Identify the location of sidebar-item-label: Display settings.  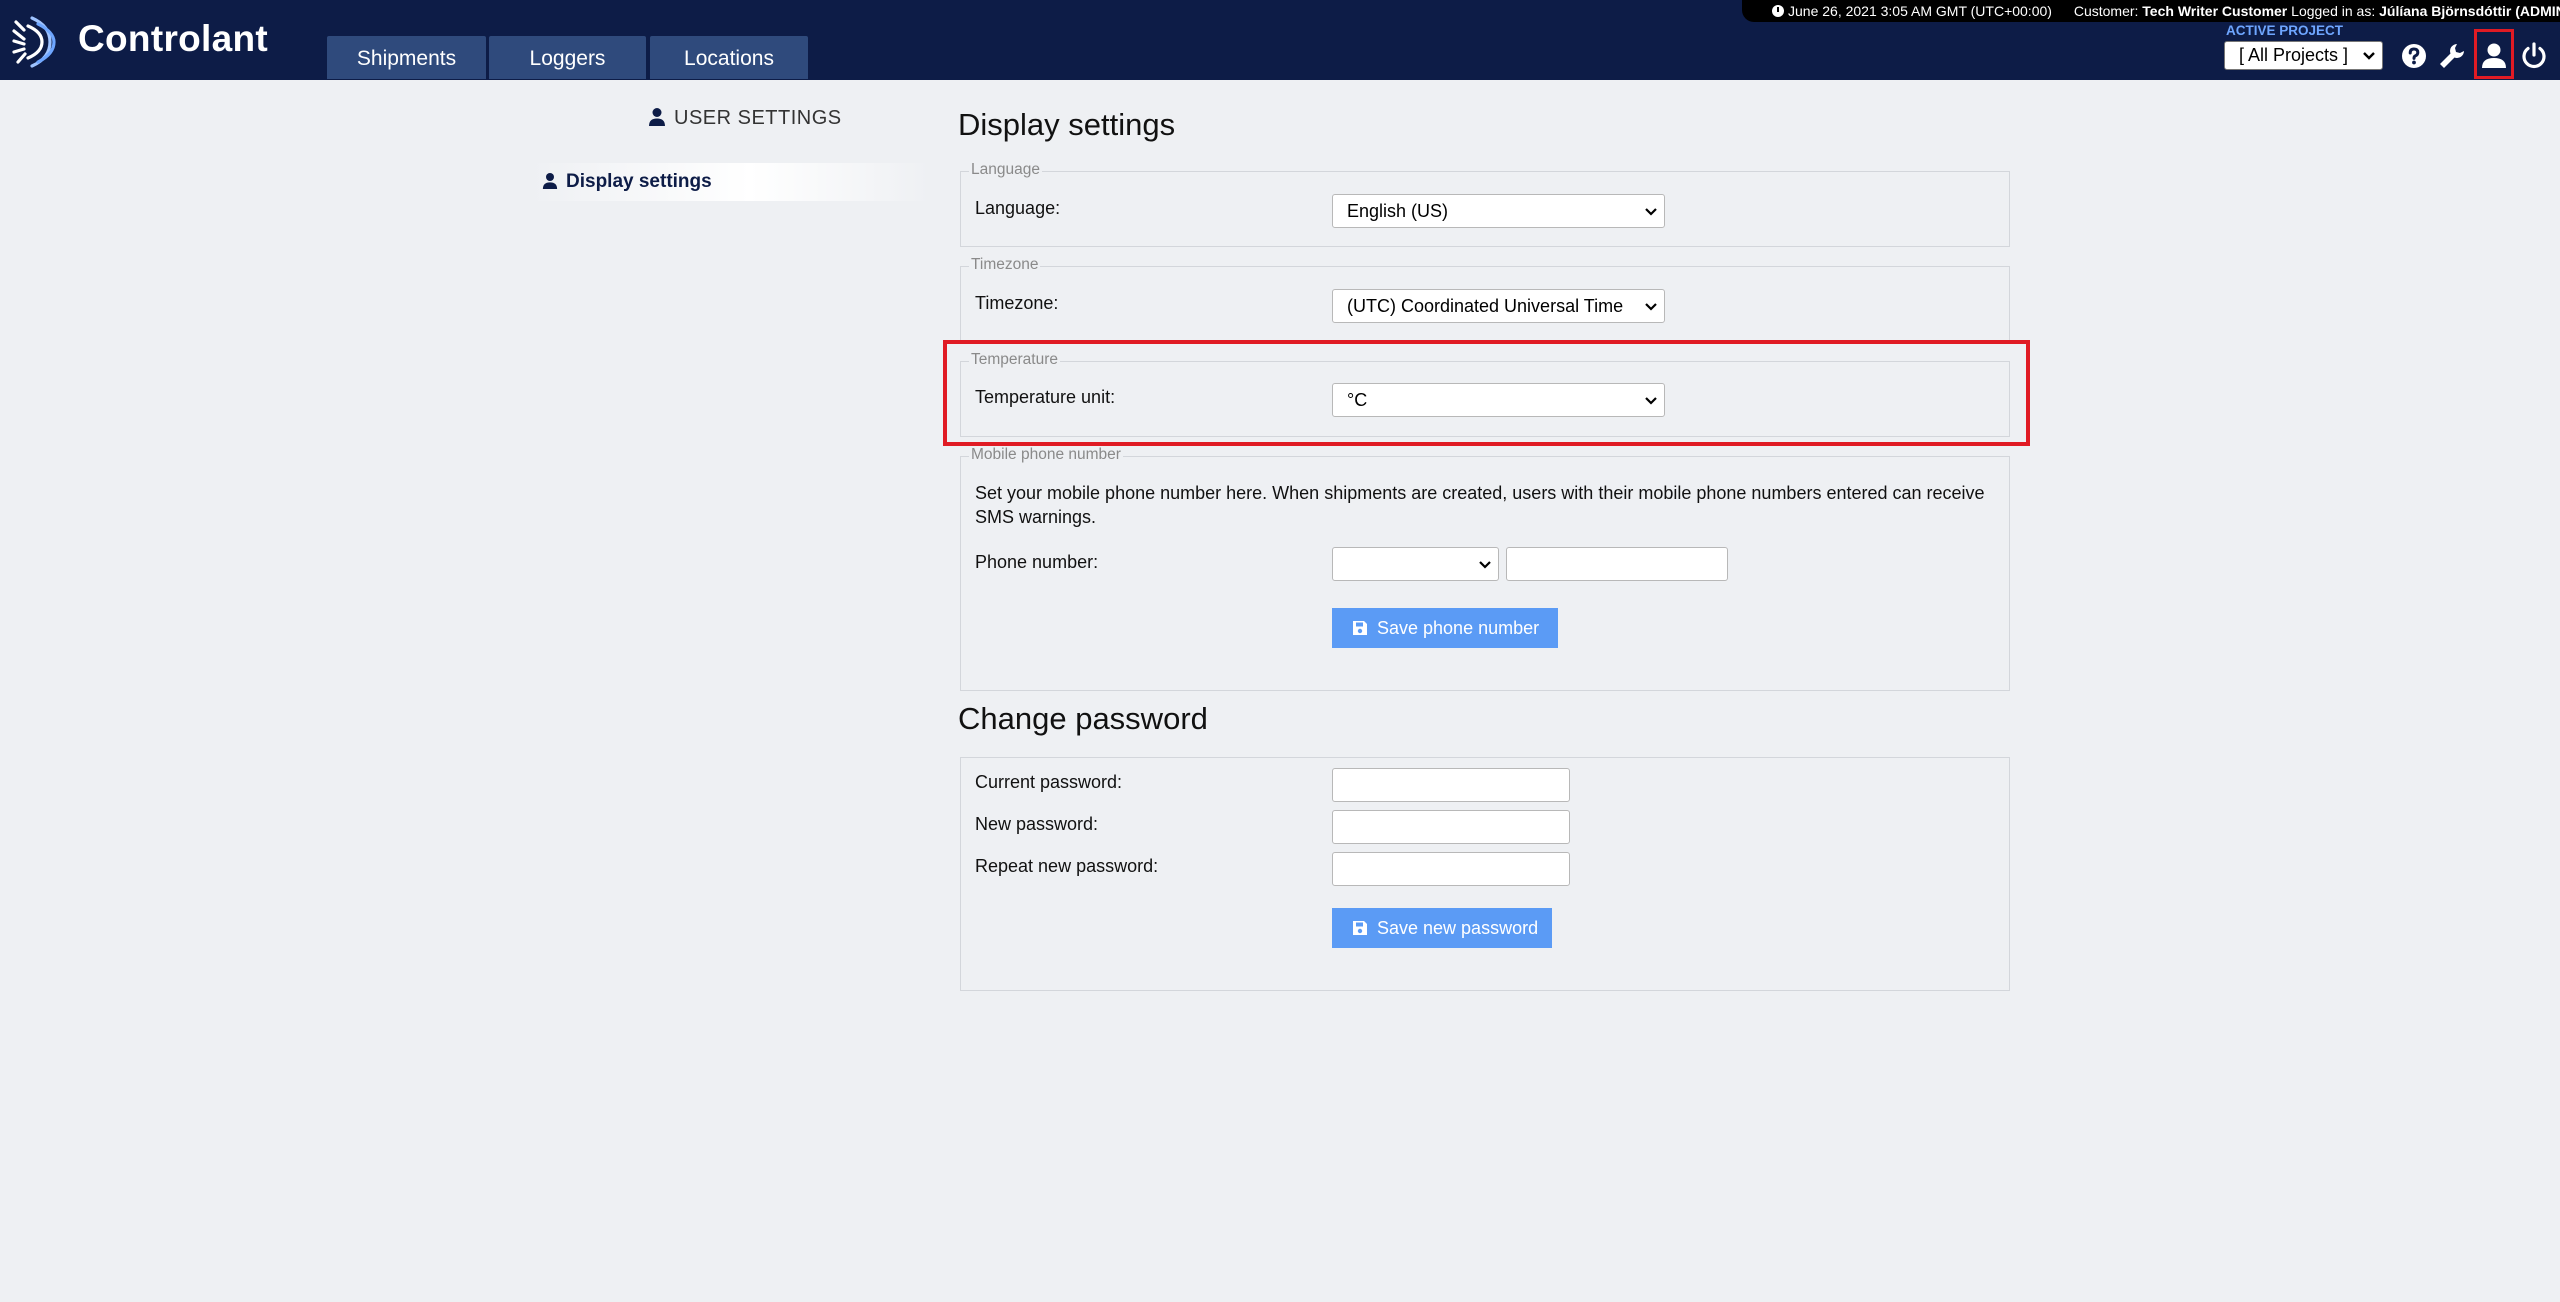
(639, 181).